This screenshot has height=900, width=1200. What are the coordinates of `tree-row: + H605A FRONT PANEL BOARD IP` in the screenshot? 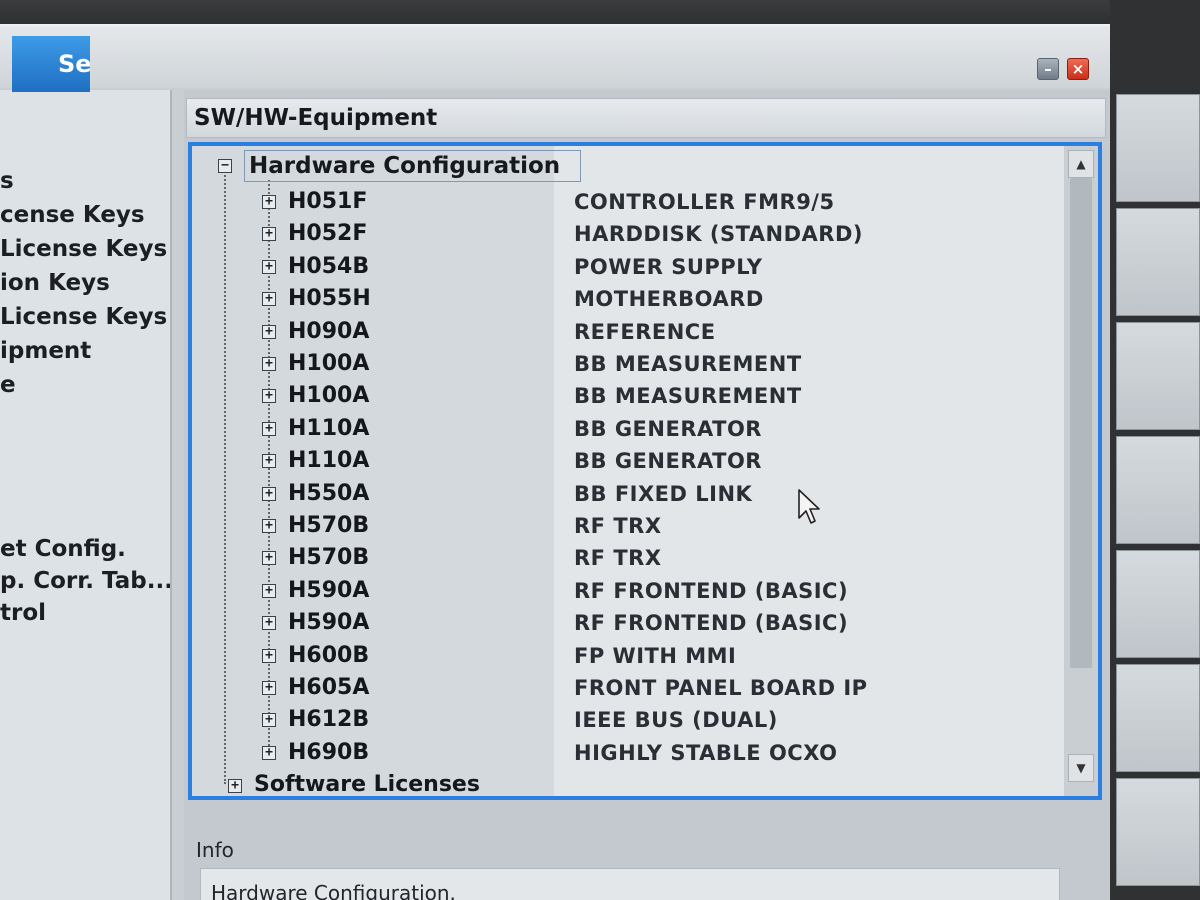 It's located at (628, 688).